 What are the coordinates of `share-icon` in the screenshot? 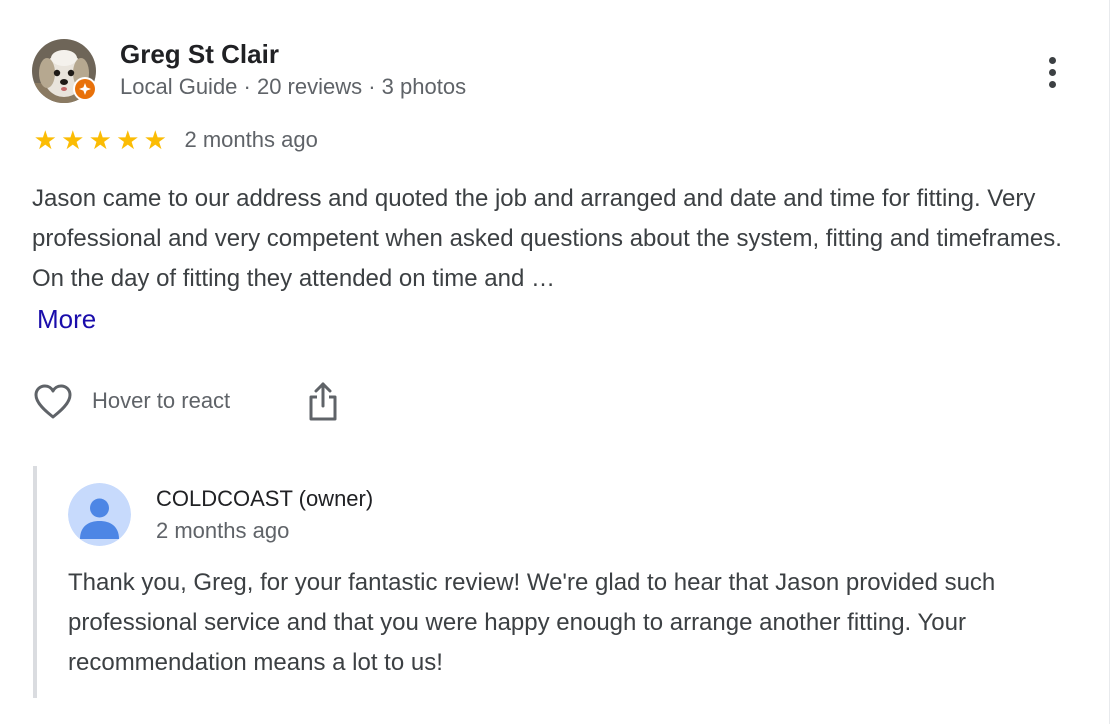 It's located at (323, 401).